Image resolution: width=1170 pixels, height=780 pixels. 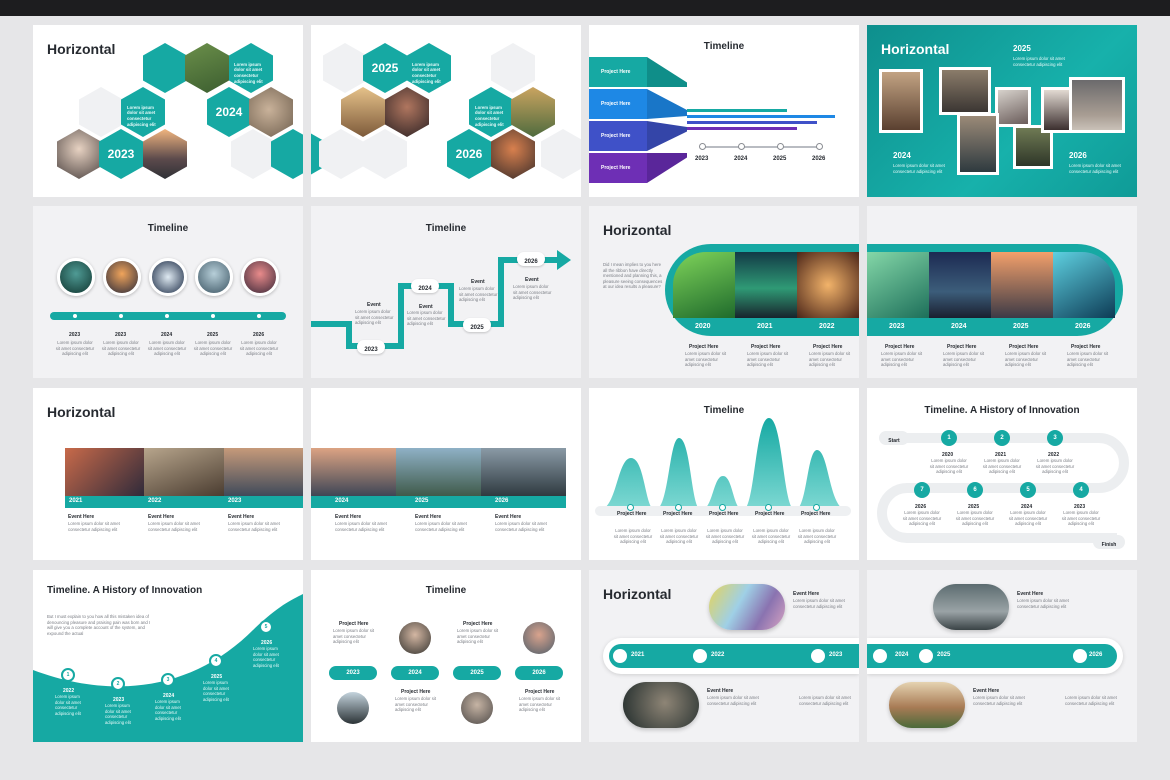 I want to click on axis, so click(x=761, y=147).